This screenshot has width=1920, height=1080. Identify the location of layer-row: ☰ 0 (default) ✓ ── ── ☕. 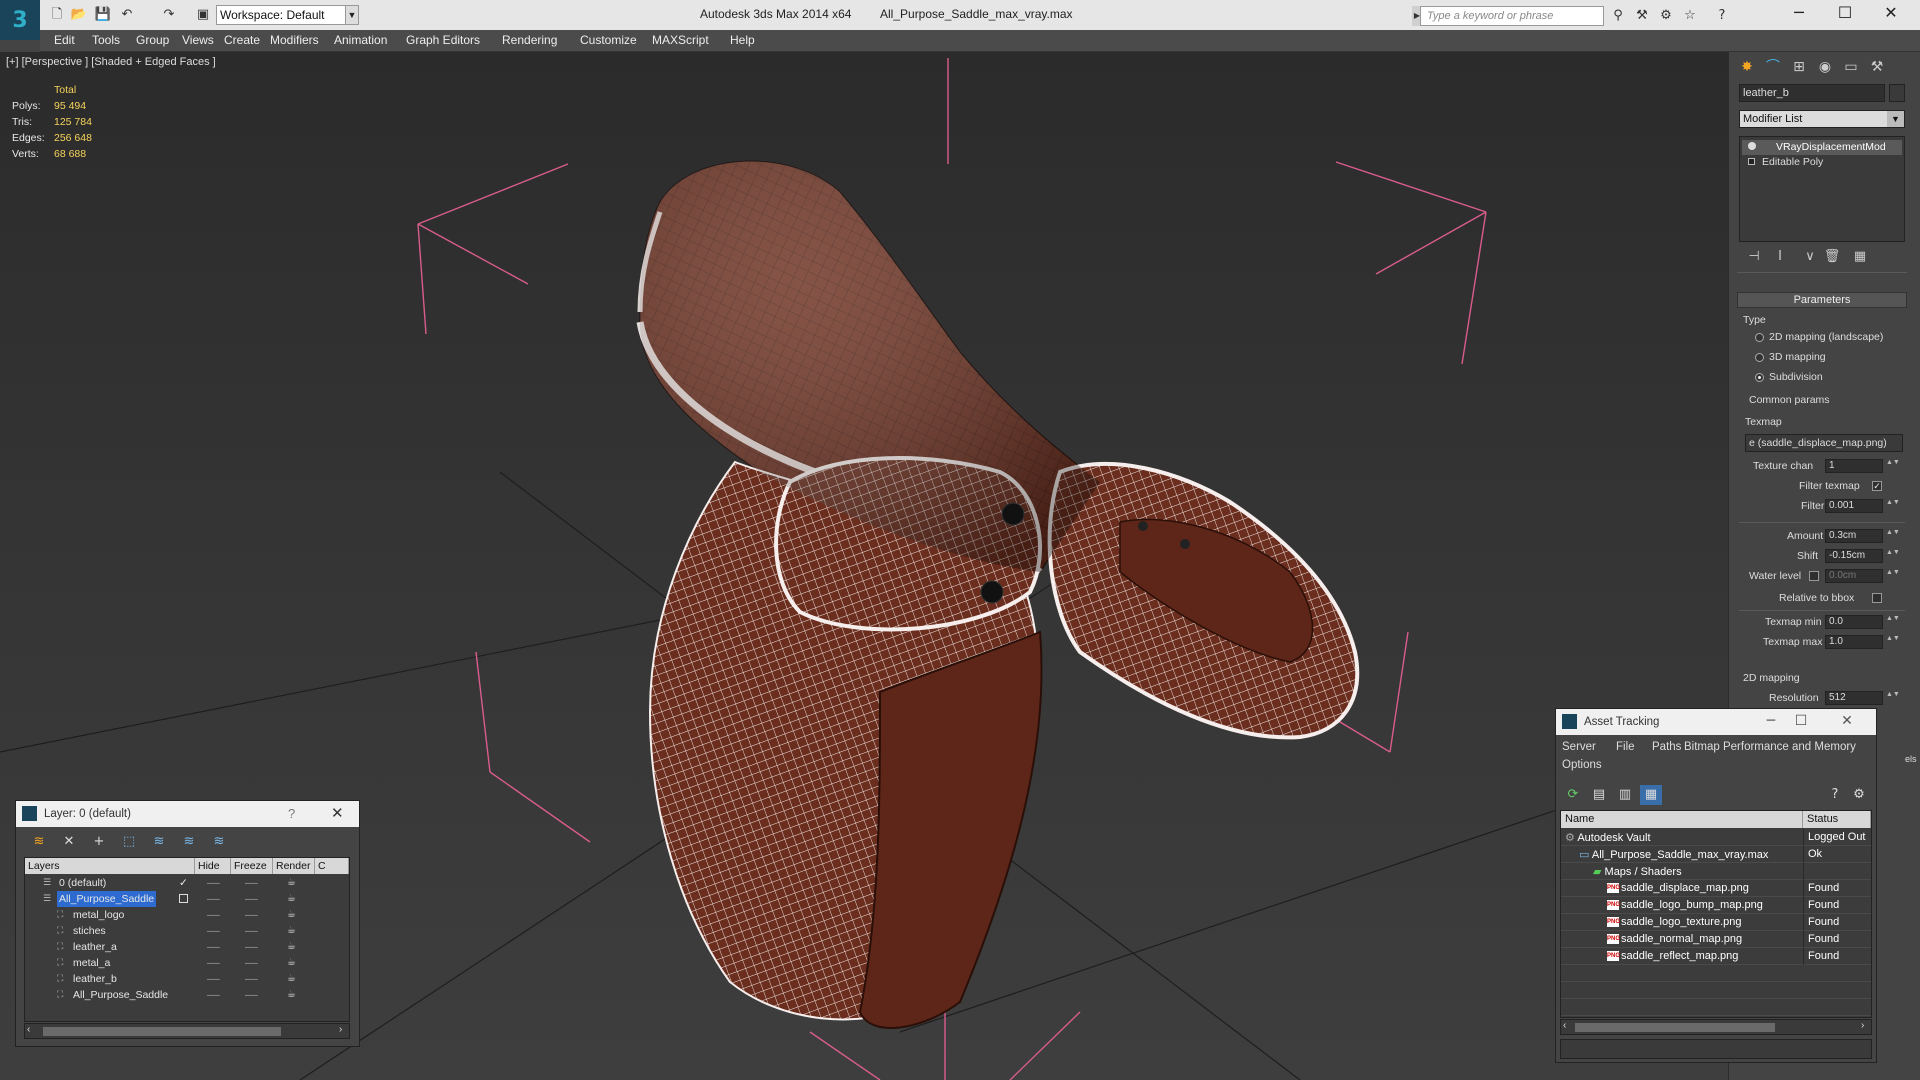
(187, 883).